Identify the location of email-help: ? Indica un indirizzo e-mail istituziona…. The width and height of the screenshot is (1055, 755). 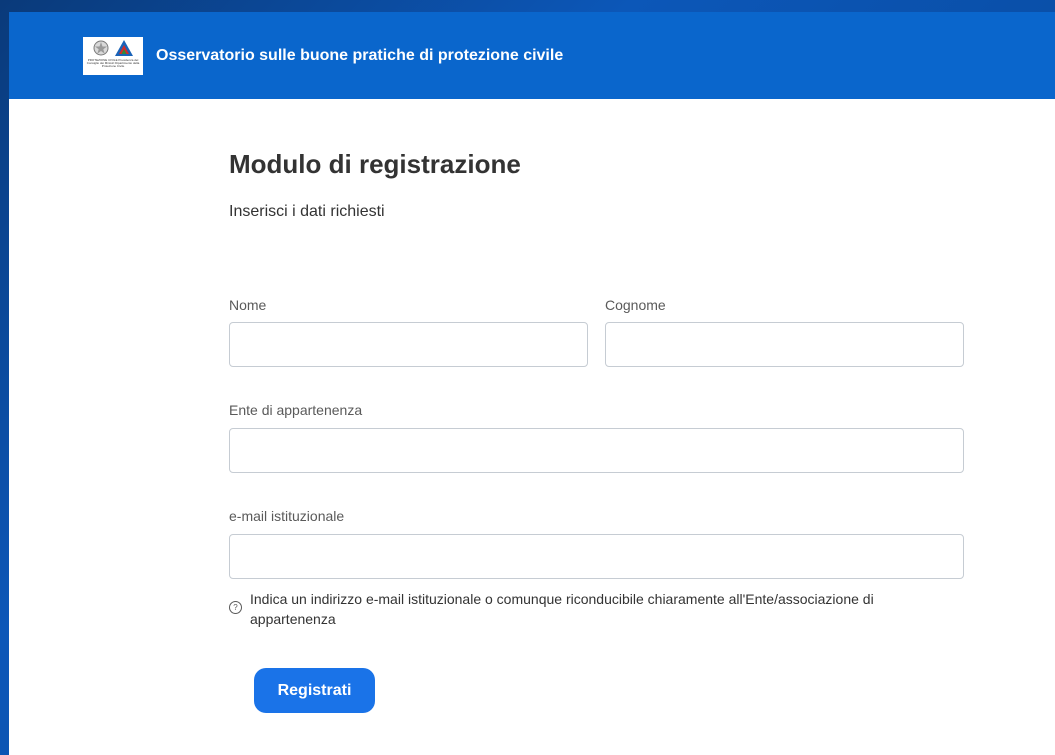
(589, 609).